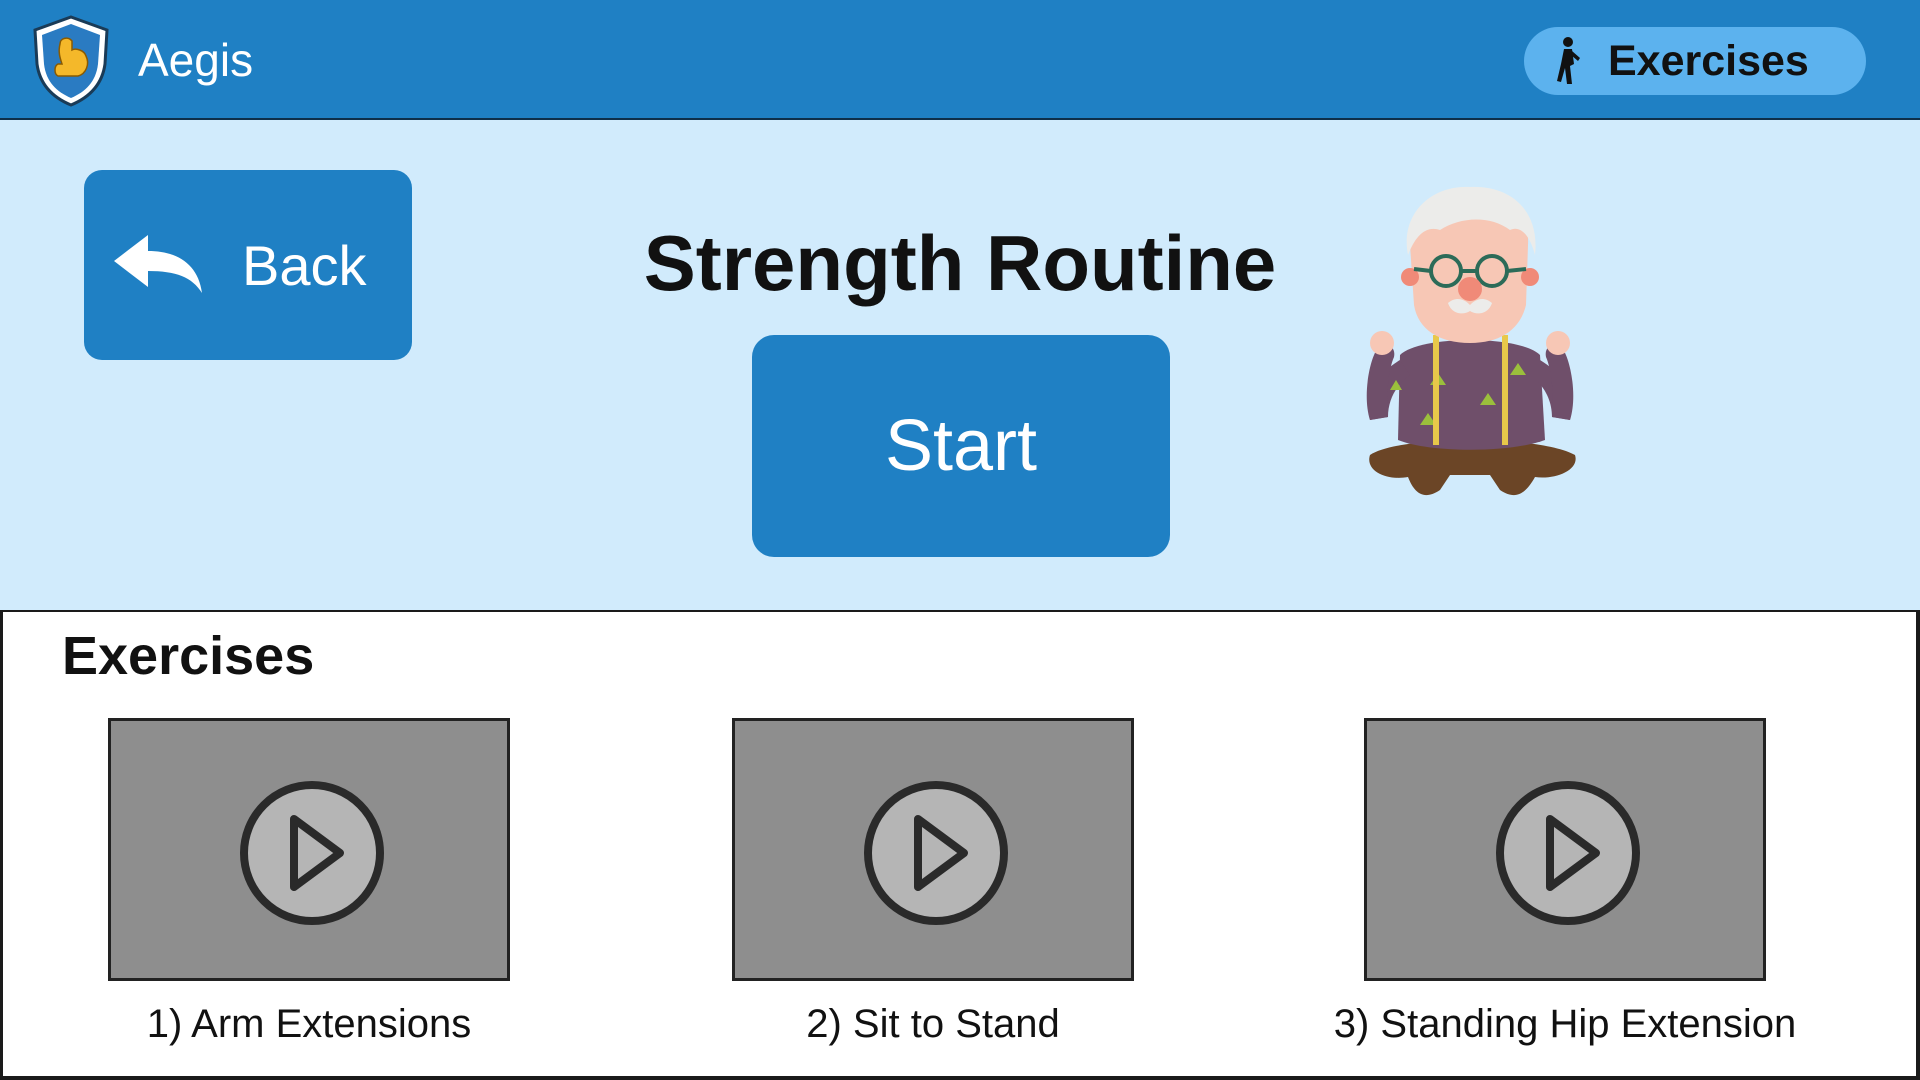  What do you see at coordinates (1, 846) in the screenshot?
I see `section-left-border` at bounding box center [1, 846].